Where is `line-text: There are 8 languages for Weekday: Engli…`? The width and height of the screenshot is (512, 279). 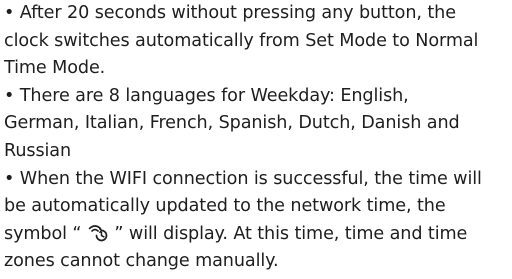 line-text: There are 8 languages for Weekday: Engli… is located at coordinates (214, 95).